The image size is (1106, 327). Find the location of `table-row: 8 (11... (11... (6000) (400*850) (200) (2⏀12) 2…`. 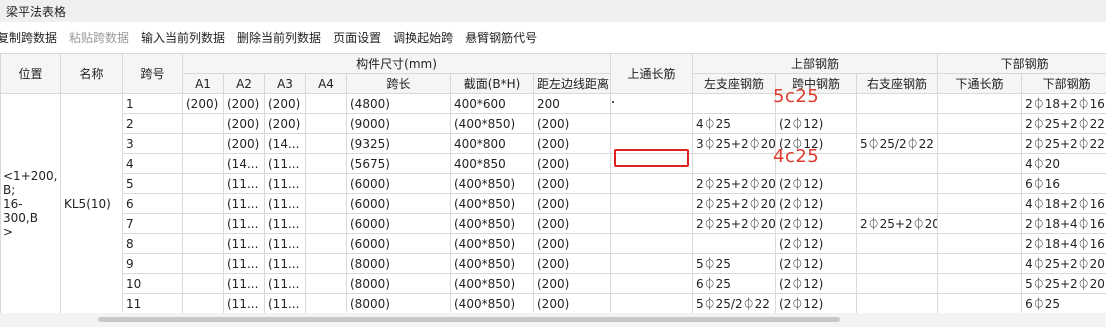

table-row: 8 (11... (11... (6000) (400*850) (200) (2⏀12) 2… is located at coordinates (553, 243).